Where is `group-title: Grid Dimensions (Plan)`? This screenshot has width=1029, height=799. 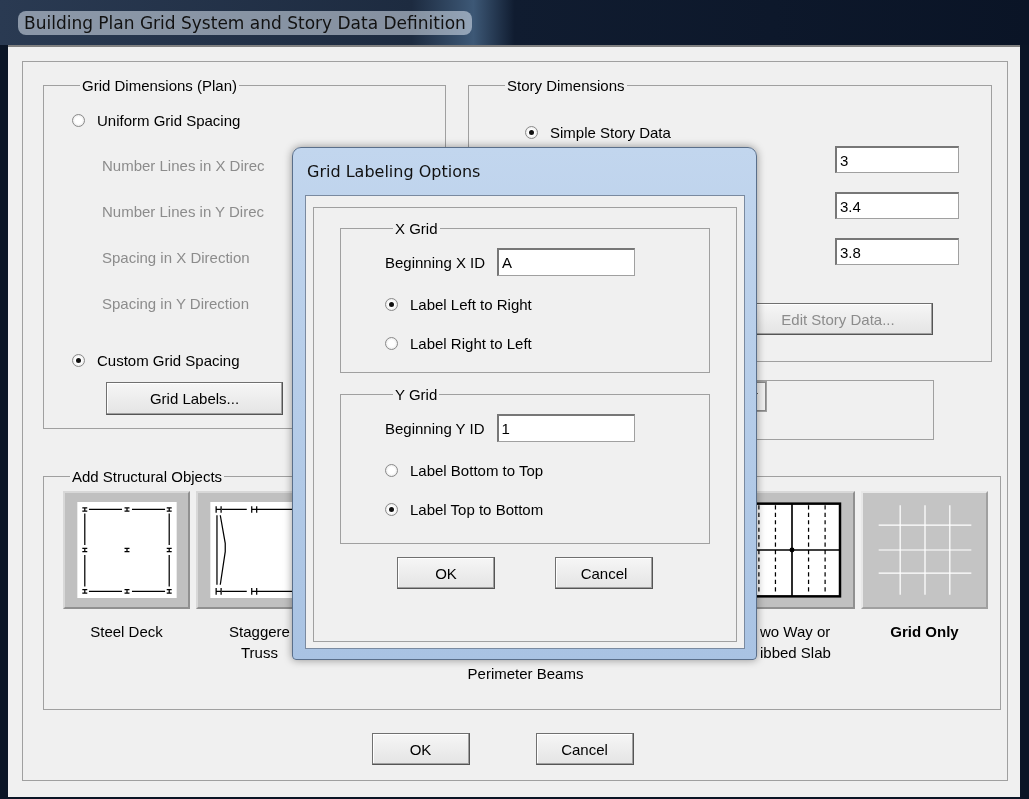
group-title: Grid Dimensions (Plan) is located at coordinates (160, 85).